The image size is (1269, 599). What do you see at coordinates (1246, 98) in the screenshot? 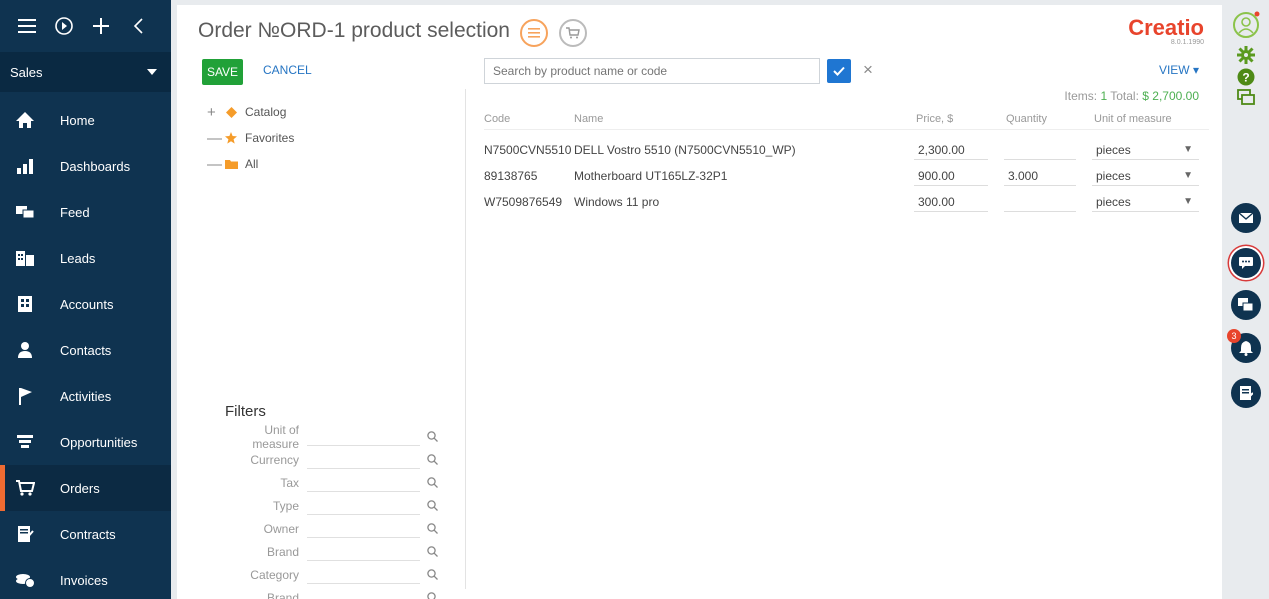
I see `chat-icon` at bounding box center [1246, 98].